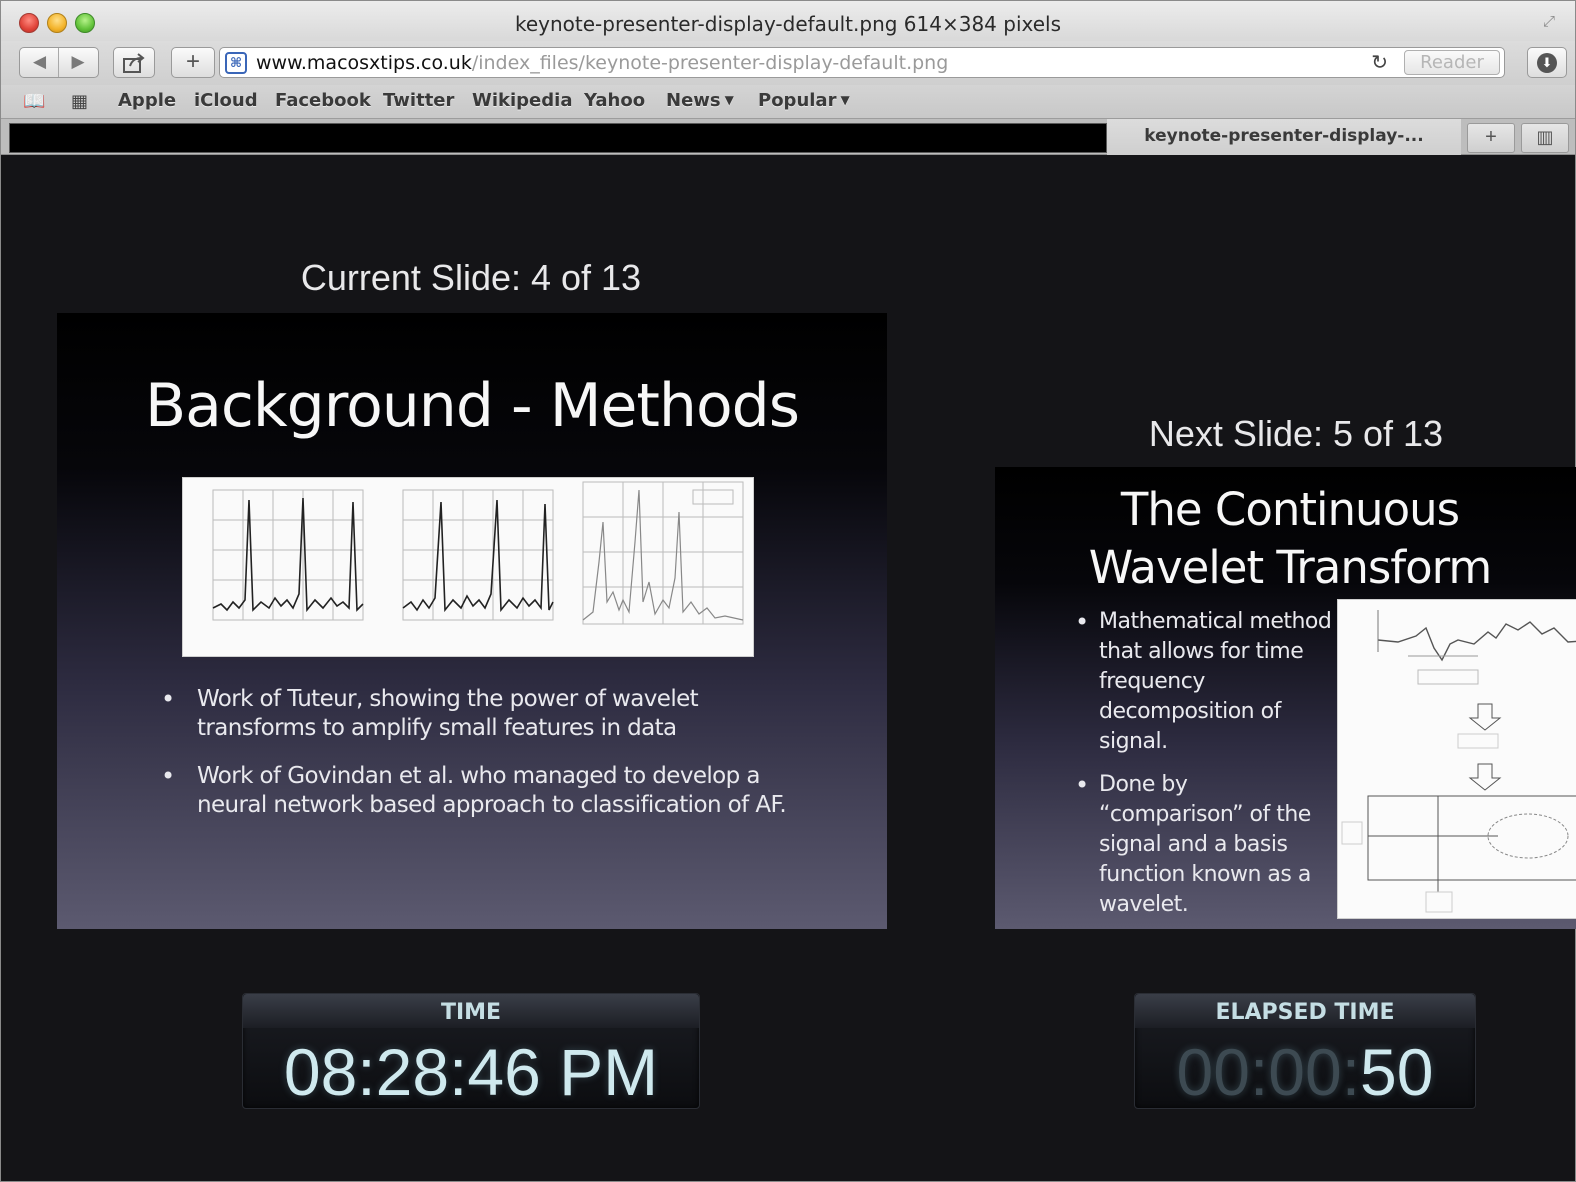  I want to click on ecg-charts-graphic, so click(478, 553).